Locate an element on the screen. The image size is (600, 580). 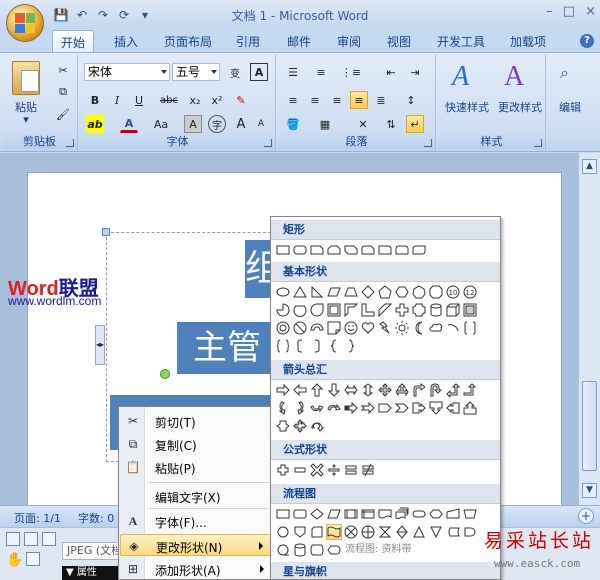
copy-icon: ⧉ is located at coordinates (63, 92).